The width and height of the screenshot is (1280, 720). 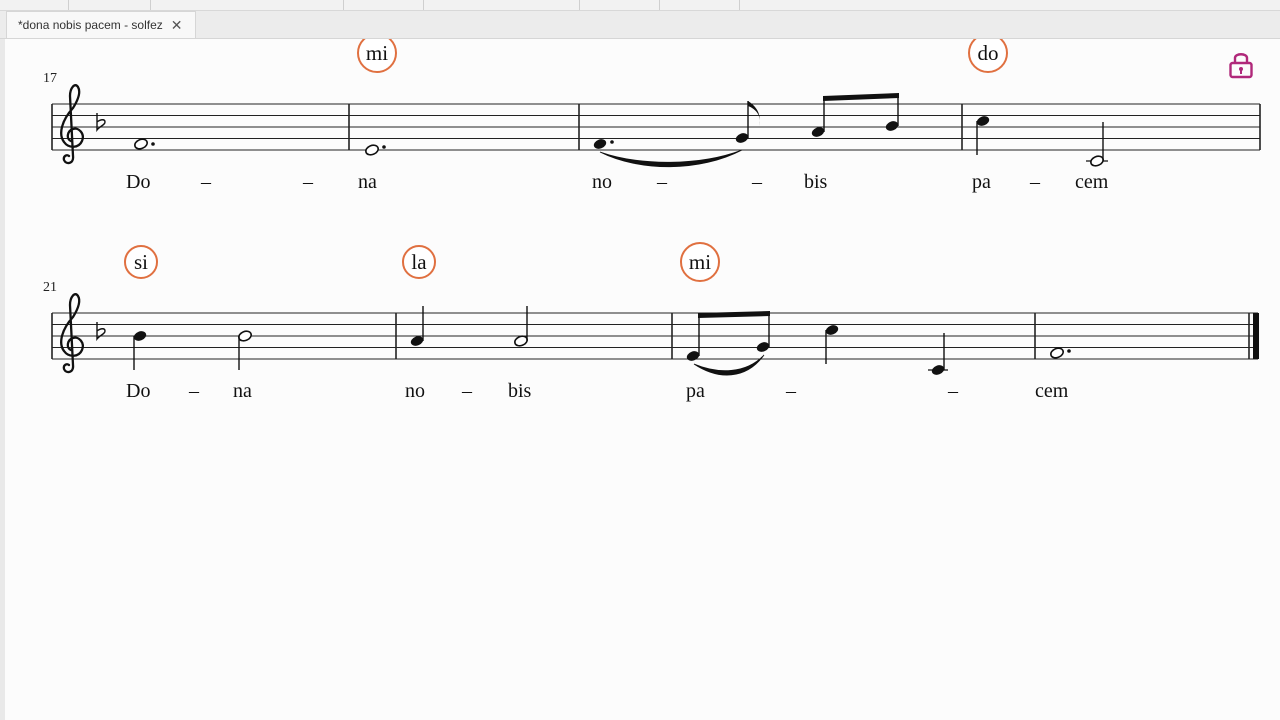 I want to click on document-tab-bar: *dona nobis pacem - solfez ✕, so click(x=640, y=25).